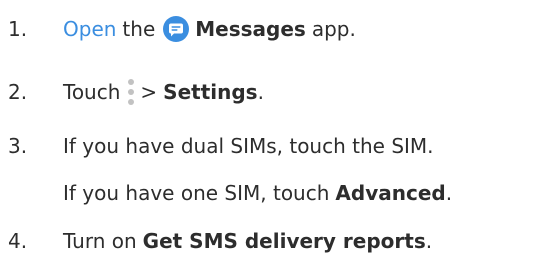  Describe the element at coordinates (18, 92) in the screenshot. I see `step-number: 2.` at that location.